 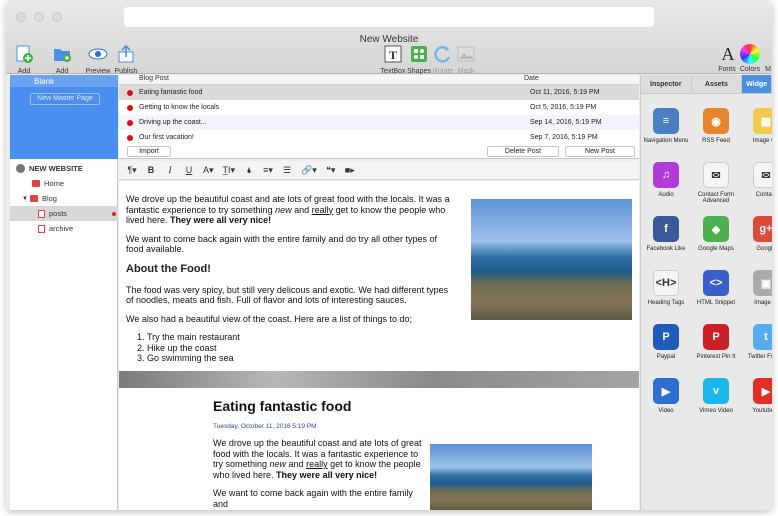 I want to click on font-icon: A, so click(x=728, y=54).